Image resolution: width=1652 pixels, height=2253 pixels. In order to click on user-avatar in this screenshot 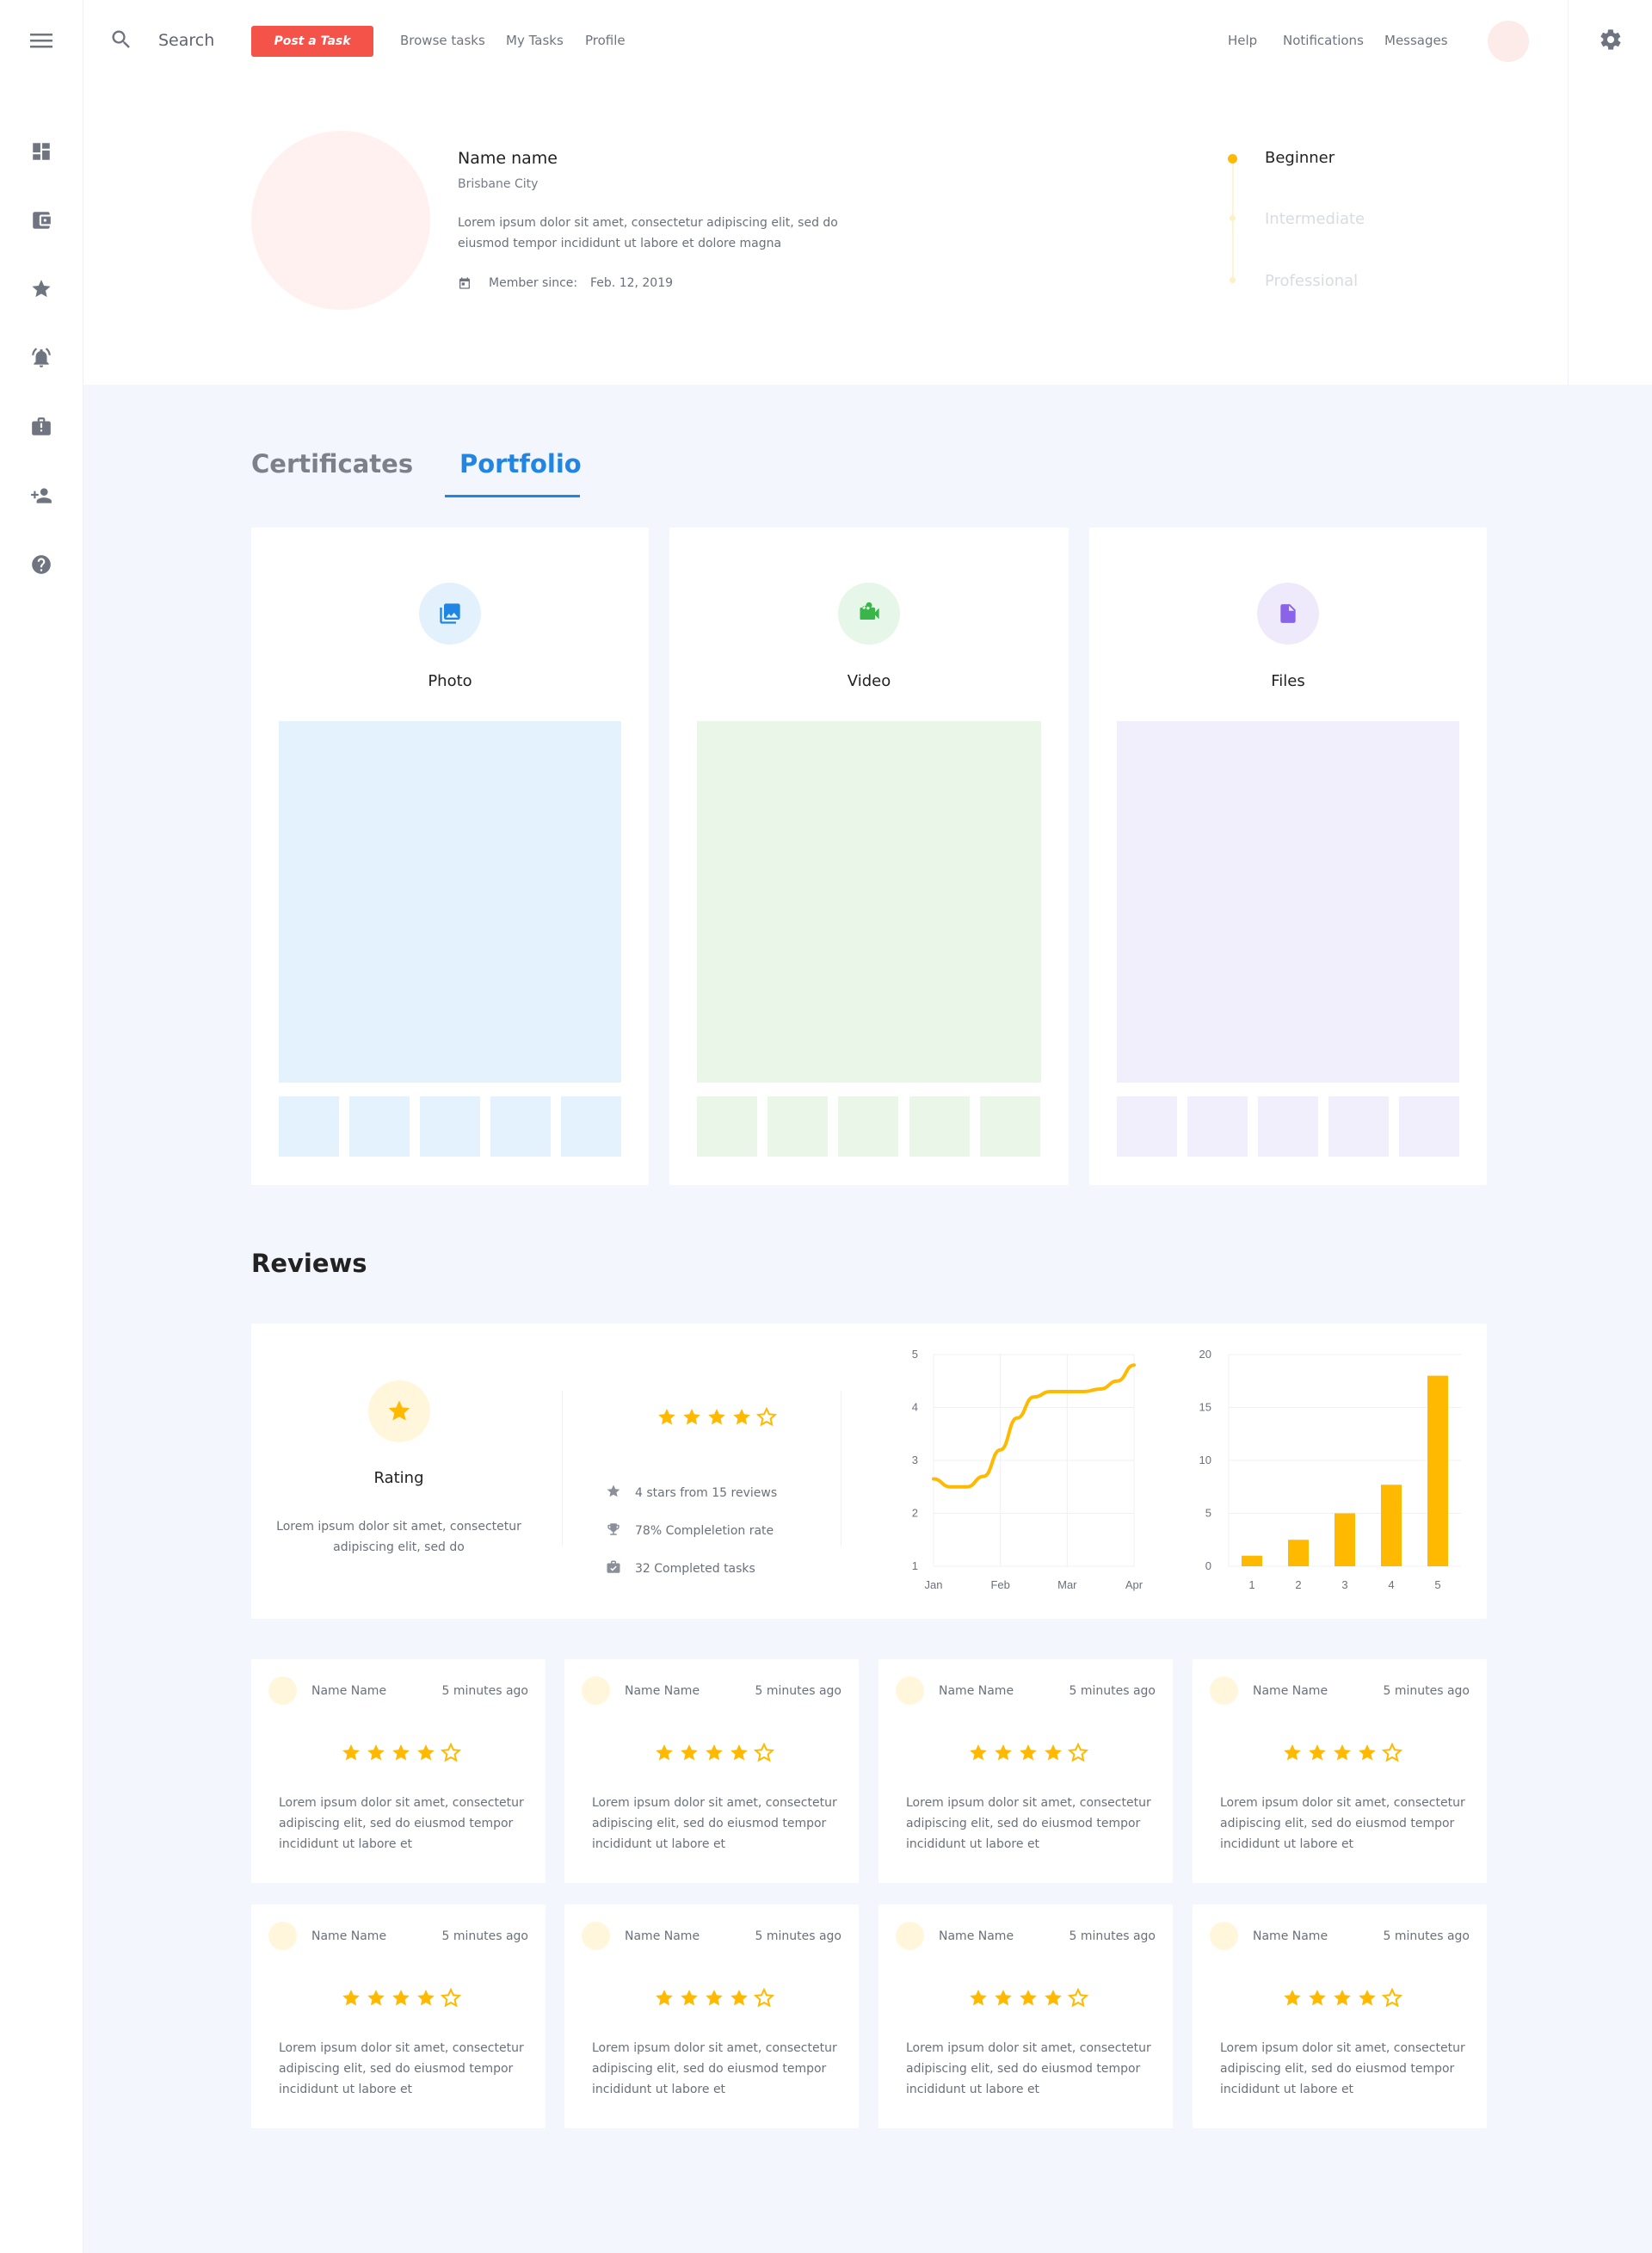, I will do `click(1508, 41)`.